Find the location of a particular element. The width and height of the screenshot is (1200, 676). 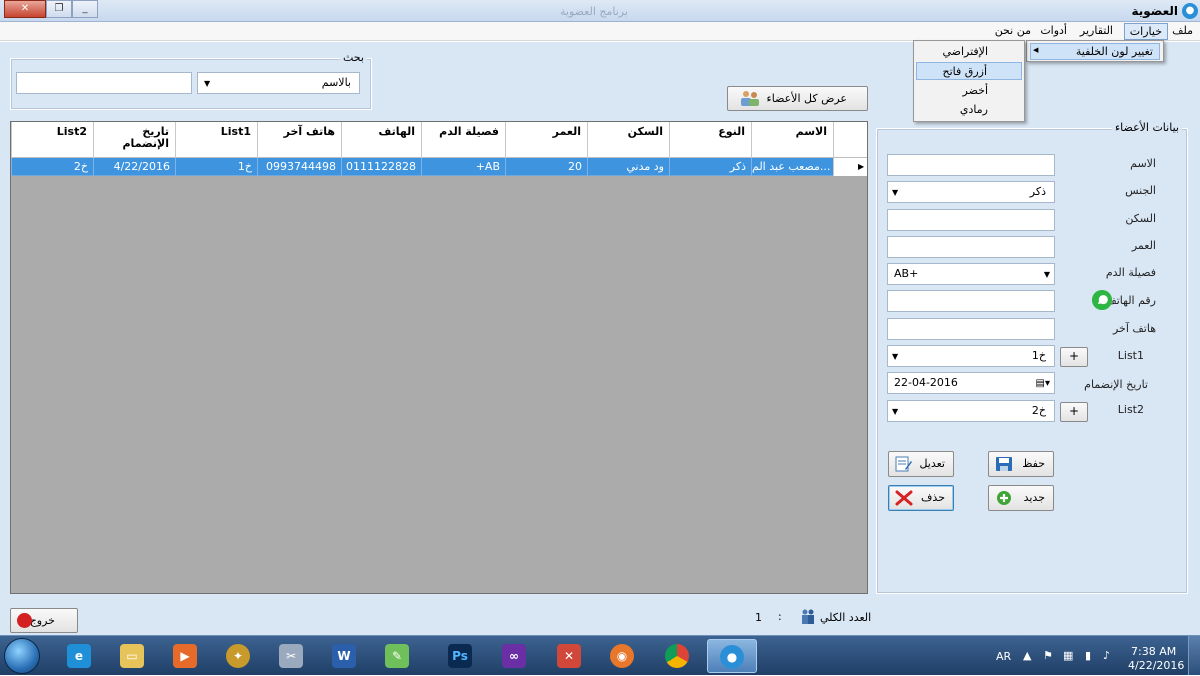

col-blood: فصيلة الدم is located at coordinates (463, 140).